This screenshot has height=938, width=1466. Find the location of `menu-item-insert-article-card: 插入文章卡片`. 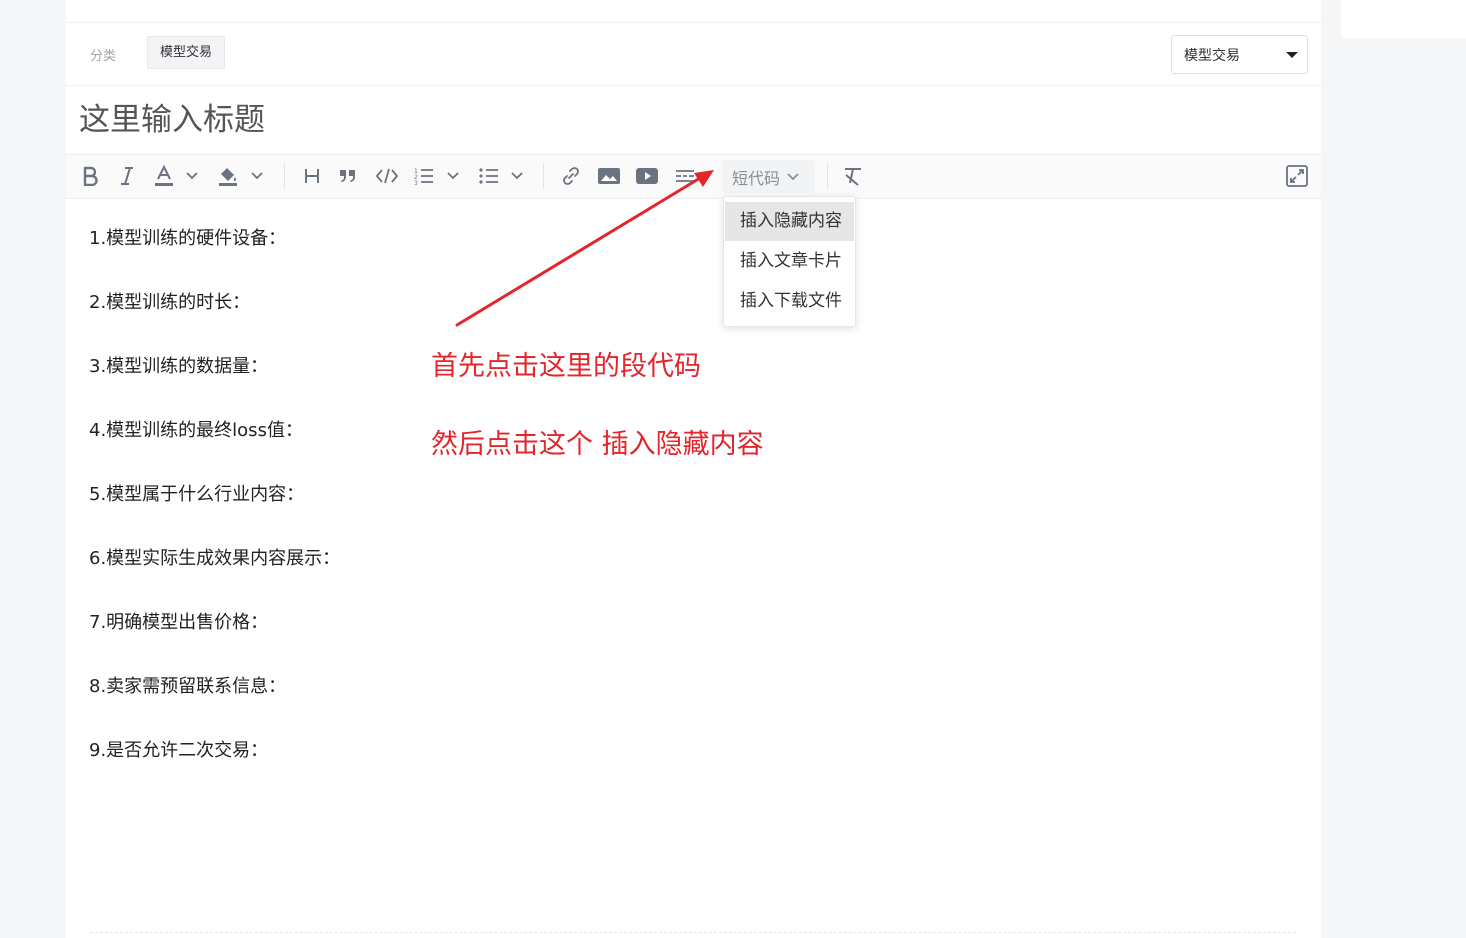

menu-item-insert-article-card: 插入文章卡片 is located at coordinates (789, 261).